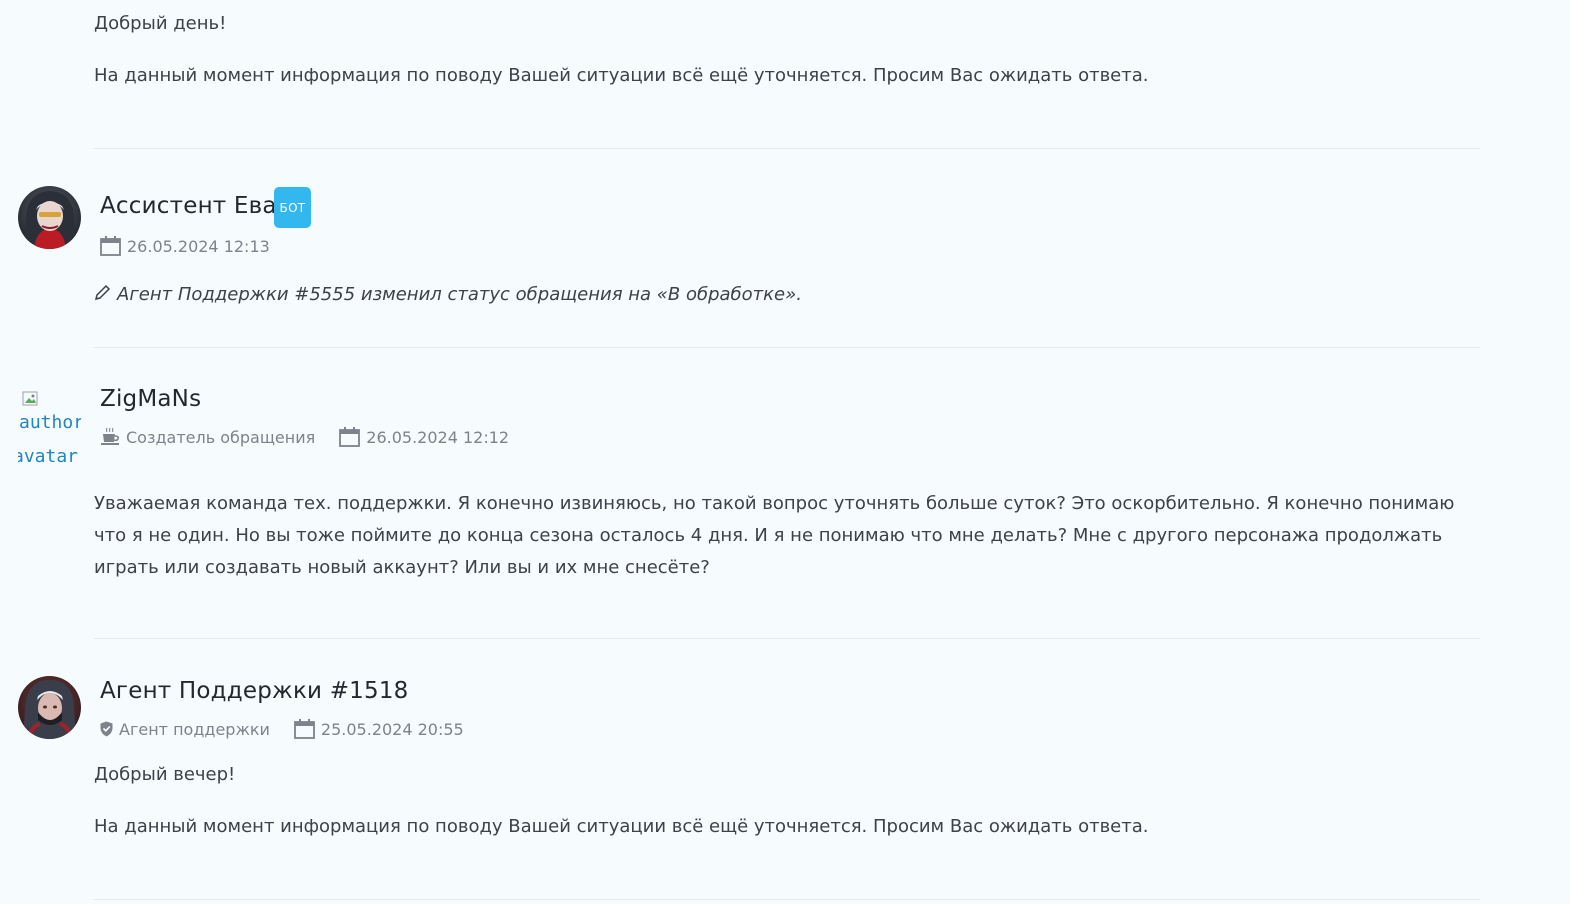  I want to click on author-name: Ассистент Ева, so click(188, 206).